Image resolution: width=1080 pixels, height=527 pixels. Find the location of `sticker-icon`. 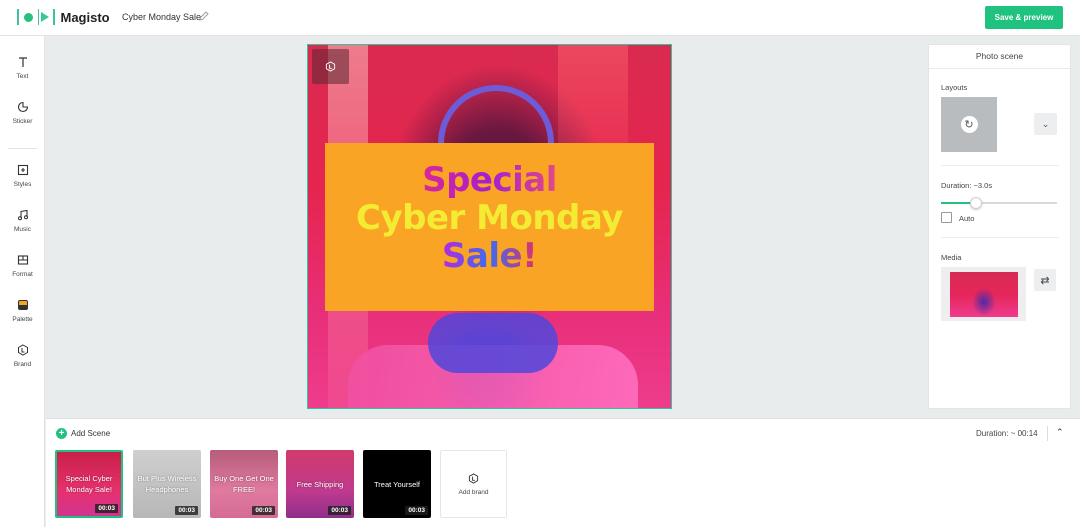

sticker-icon is located at coordinates (22, 107).